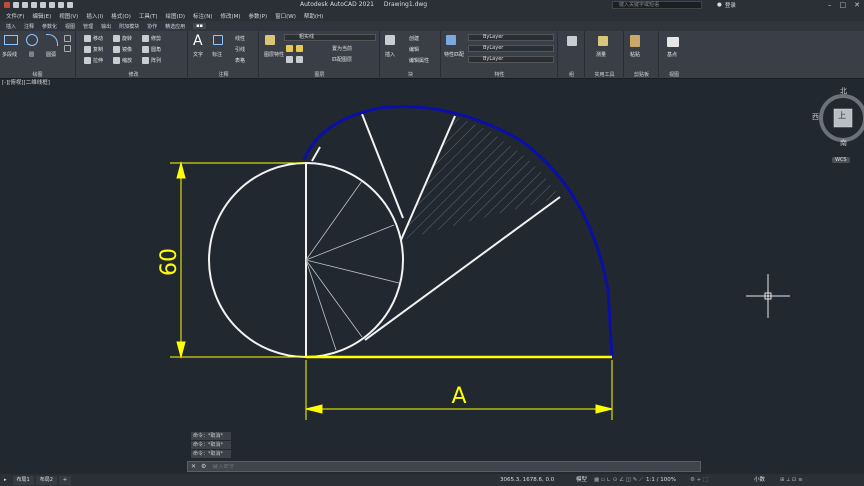  Describe the element at coordinates (759, 480) in the screenshot. I see `units-readout: 小数` at that location.